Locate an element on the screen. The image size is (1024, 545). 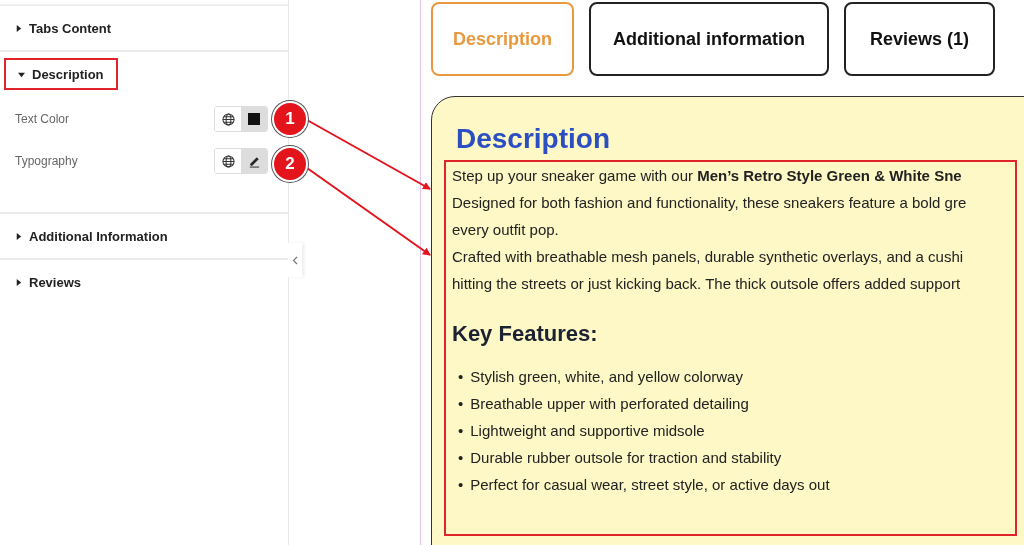
section-heading: Description is located at coordinates (534, 139).